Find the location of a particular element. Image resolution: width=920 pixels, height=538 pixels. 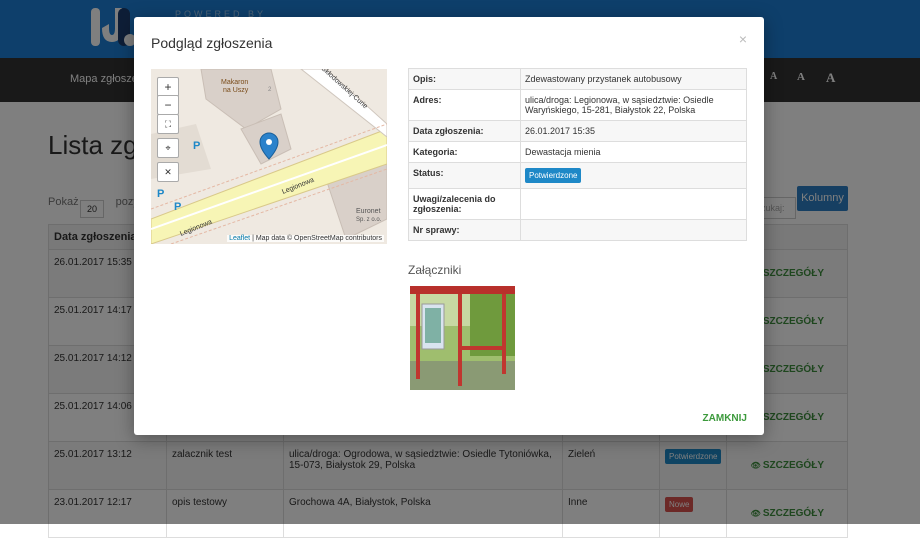

detail-row: Status: Potwierdzone is located at coordinates (577, 175).